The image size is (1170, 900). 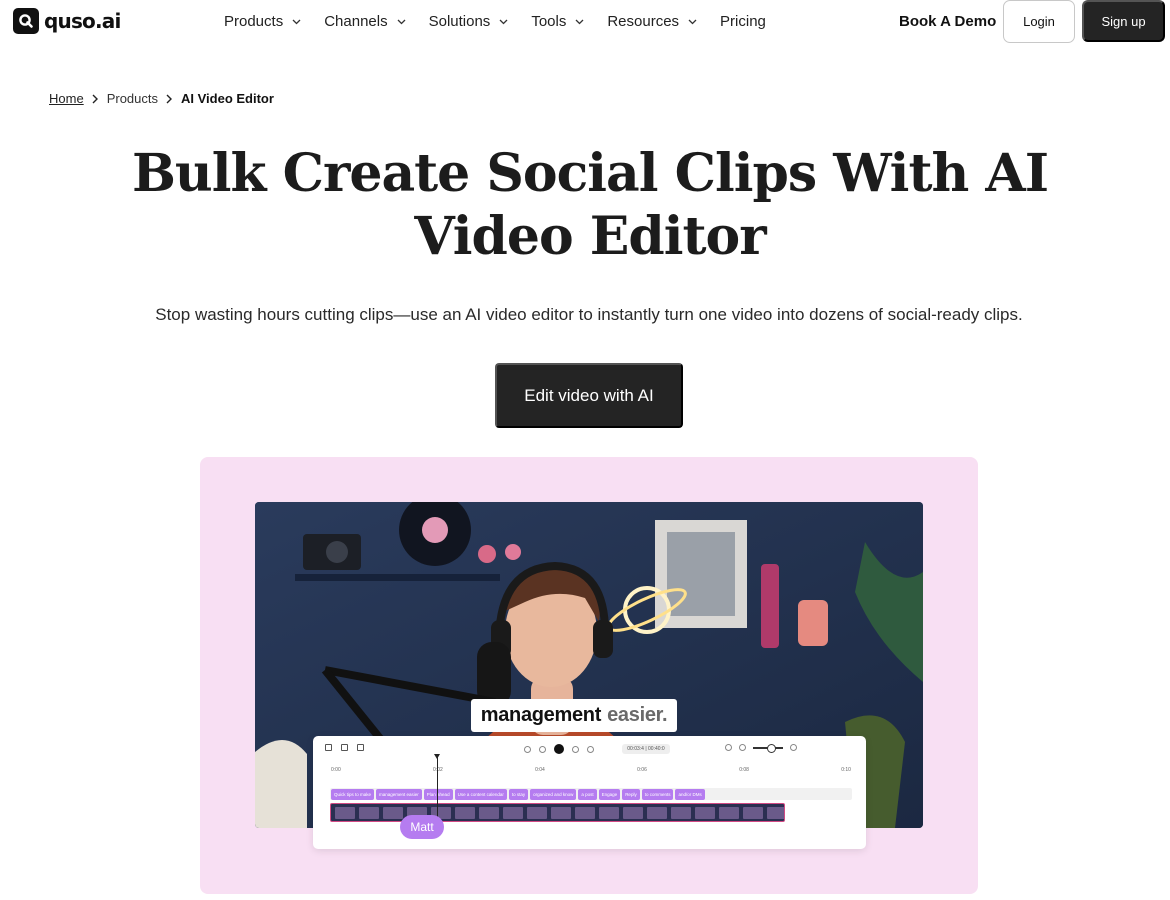 I want to click on caption-clip: a post, so click(x=587, y=794).